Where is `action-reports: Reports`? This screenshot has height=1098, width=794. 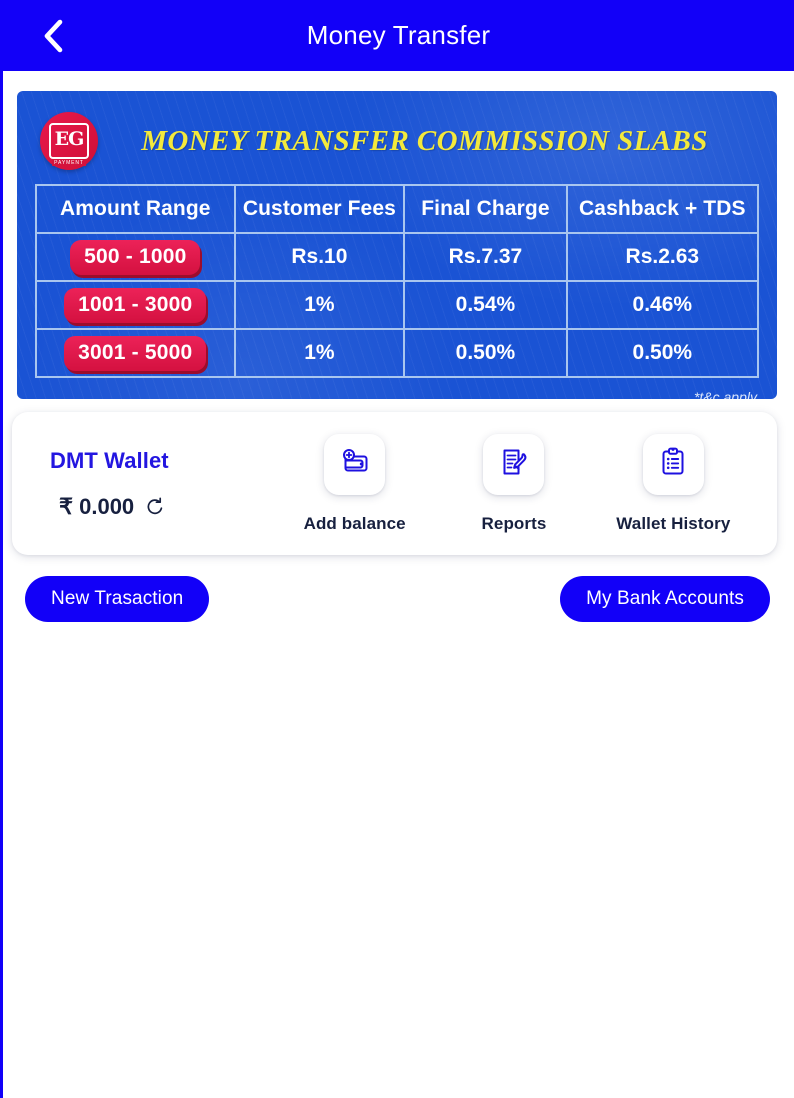 action-reports: Reports is located at coordinates (514, 483).